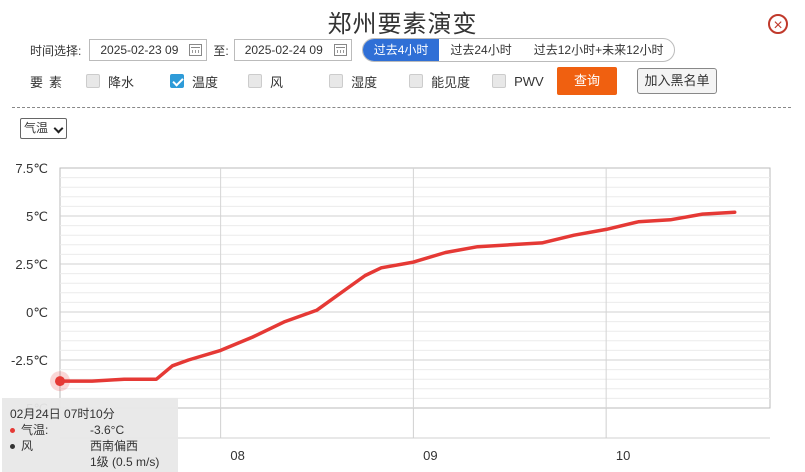 The width and height of the screenshot is (805, 472). I want to click on y-tick-label: 2.5℃, so click(31, 264).